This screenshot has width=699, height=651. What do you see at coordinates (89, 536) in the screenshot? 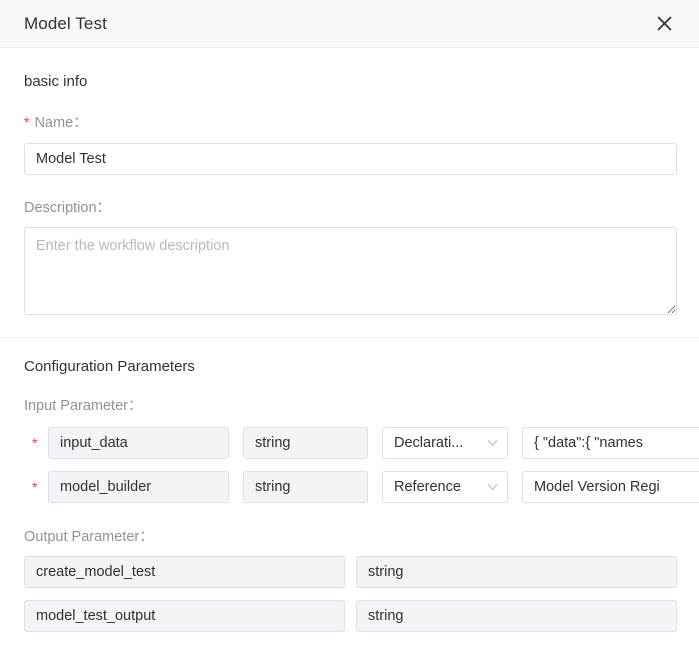
I see `output-parameter-label-text: Output Parameter：` at bounding box center [89, 536].